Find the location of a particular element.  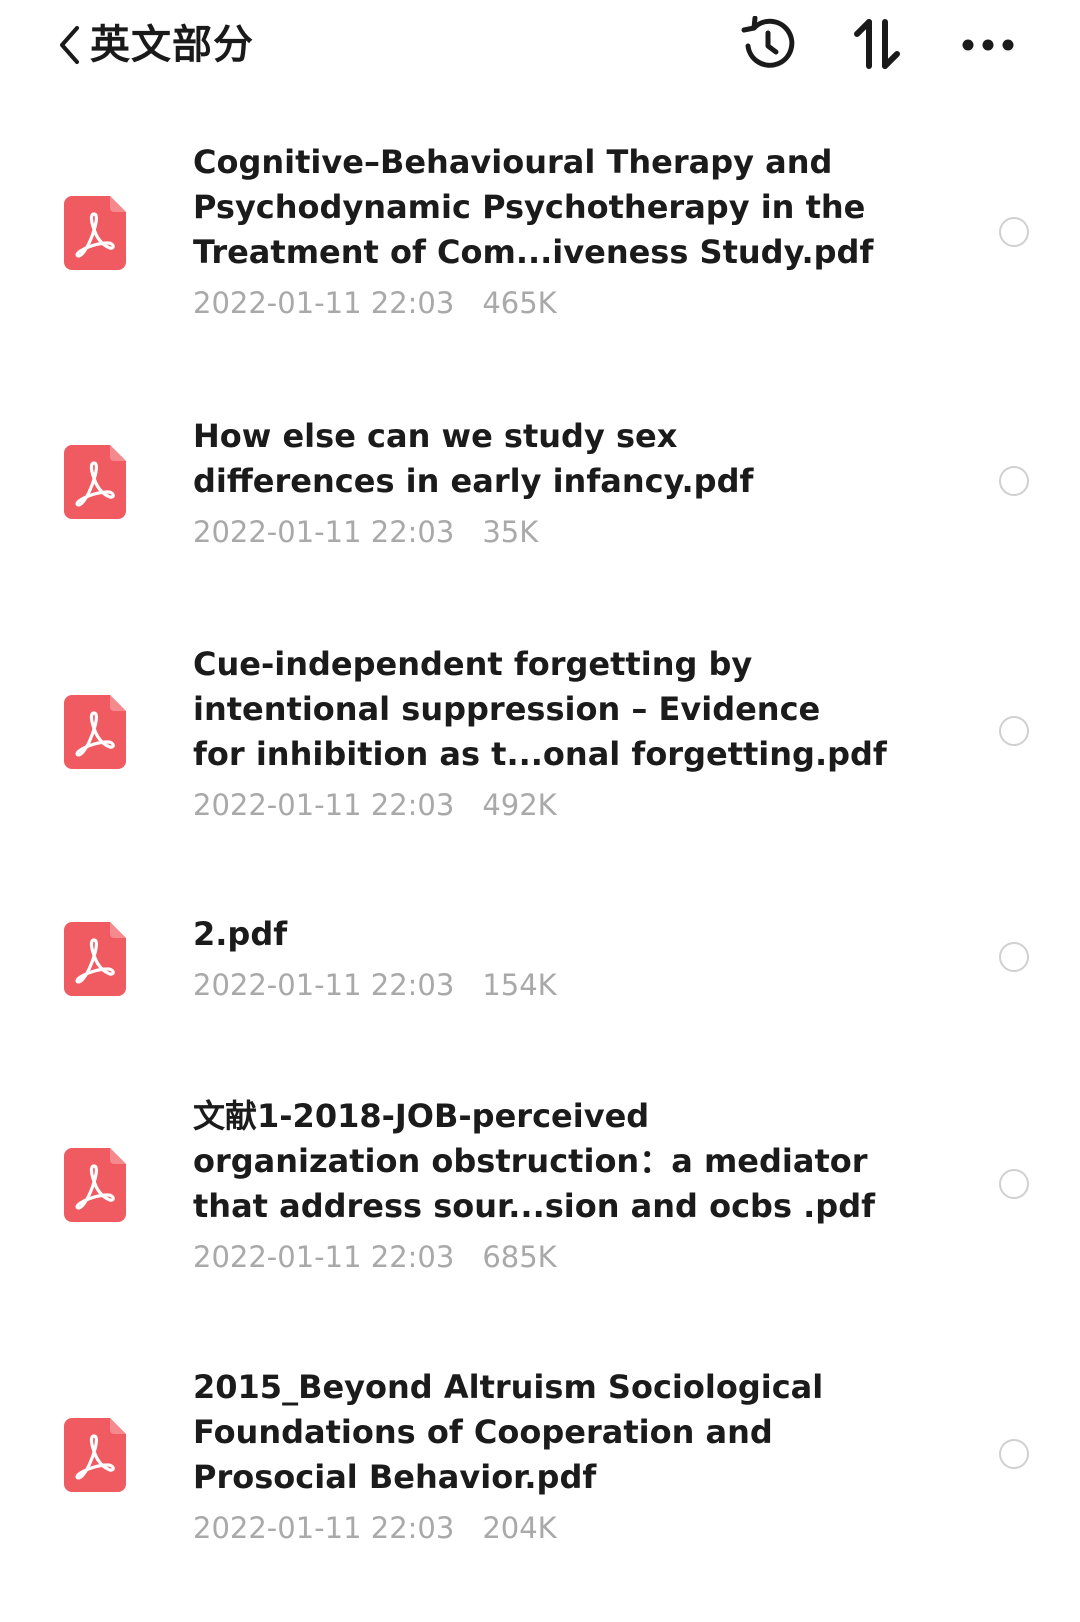

file-meta: 2022-01-11 22:03 492K is located at coordinates (553, 805).